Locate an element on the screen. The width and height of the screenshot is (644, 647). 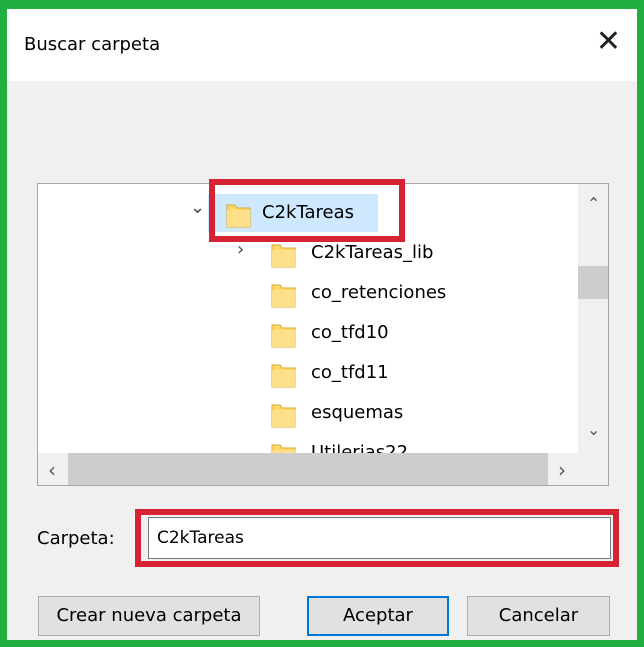
tree-item-utilerias22: Utilerias22 is located at coordinates (398, 444).